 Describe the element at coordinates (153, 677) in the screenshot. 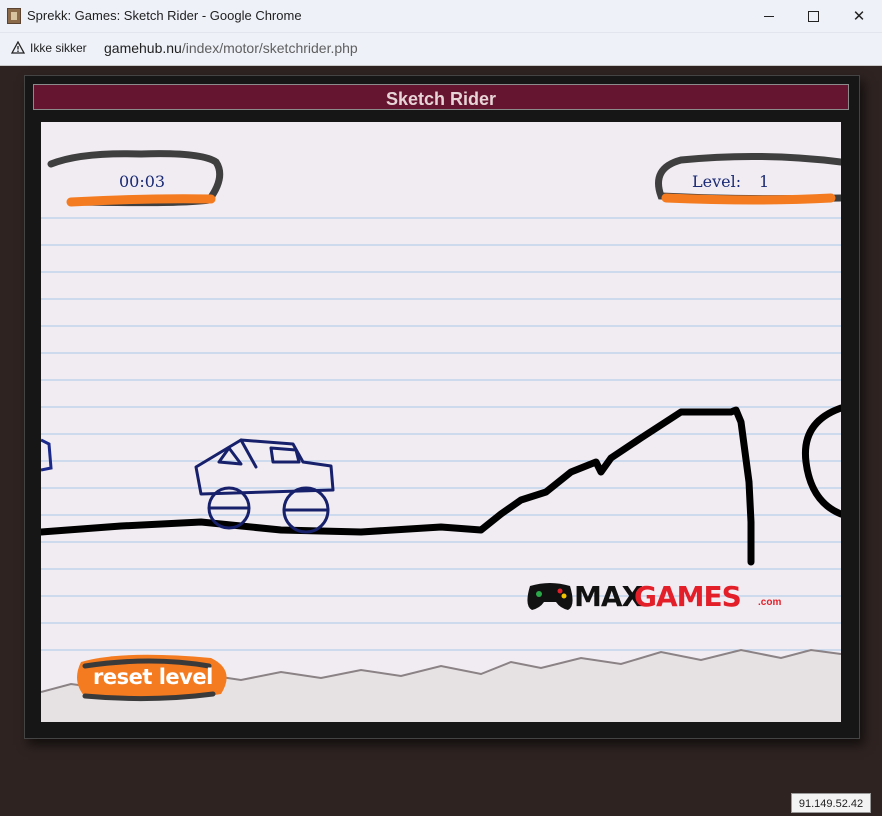

I see `reset-level-label: reset level` at that location.